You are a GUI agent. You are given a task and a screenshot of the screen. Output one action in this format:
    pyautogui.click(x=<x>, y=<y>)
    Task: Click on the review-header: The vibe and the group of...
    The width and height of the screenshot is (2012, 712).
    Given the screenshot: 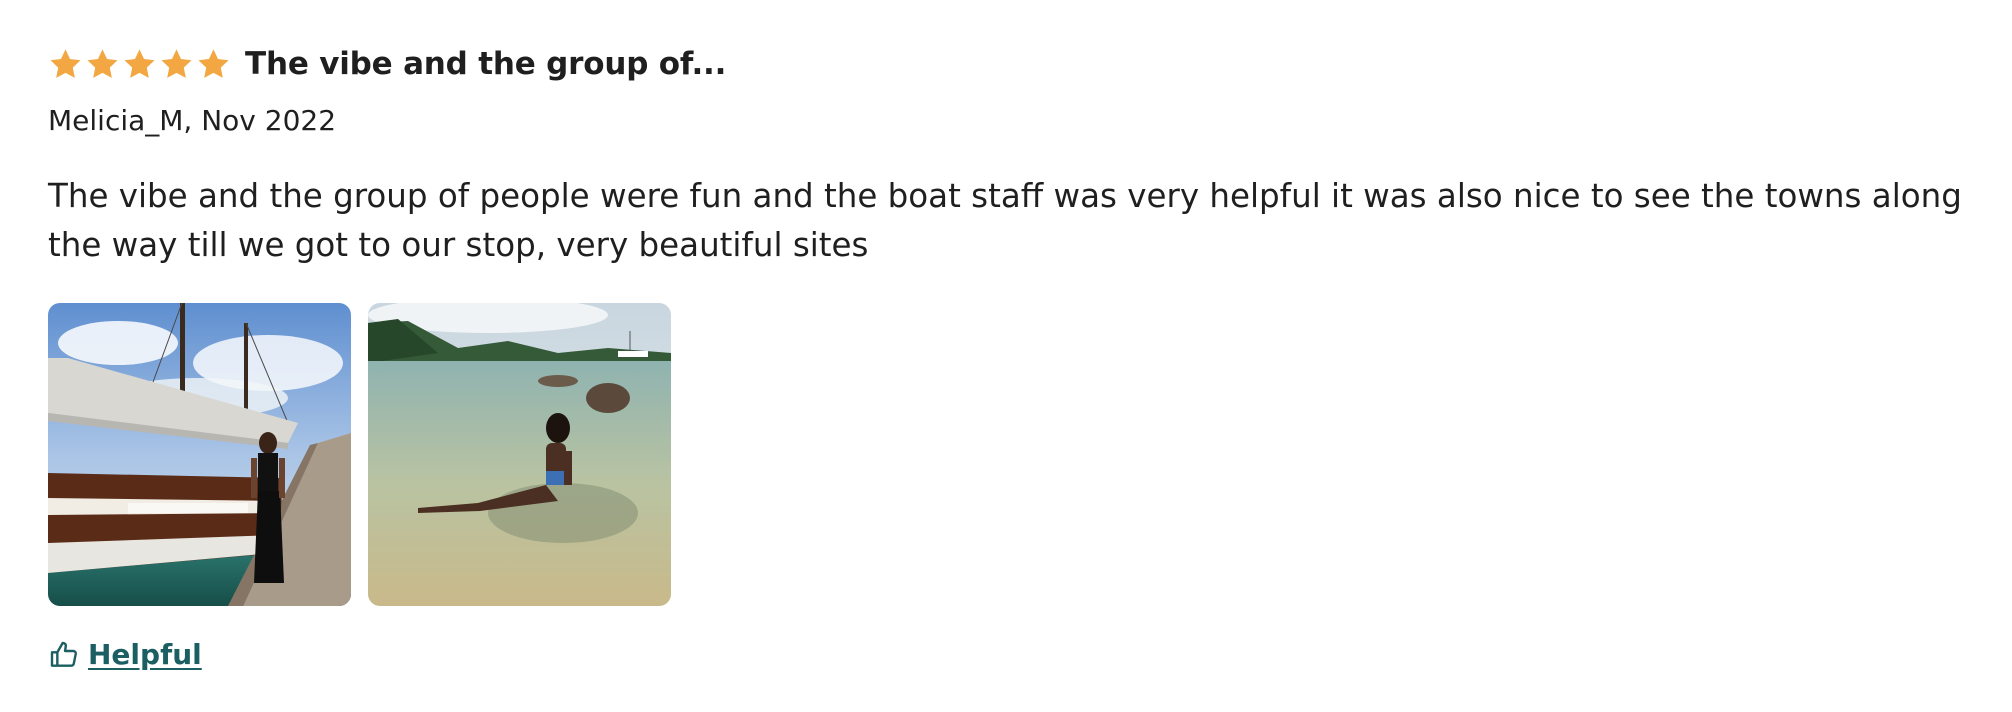 What is the action you would take?
    pyautogui.click(x=1006, y=64)
    